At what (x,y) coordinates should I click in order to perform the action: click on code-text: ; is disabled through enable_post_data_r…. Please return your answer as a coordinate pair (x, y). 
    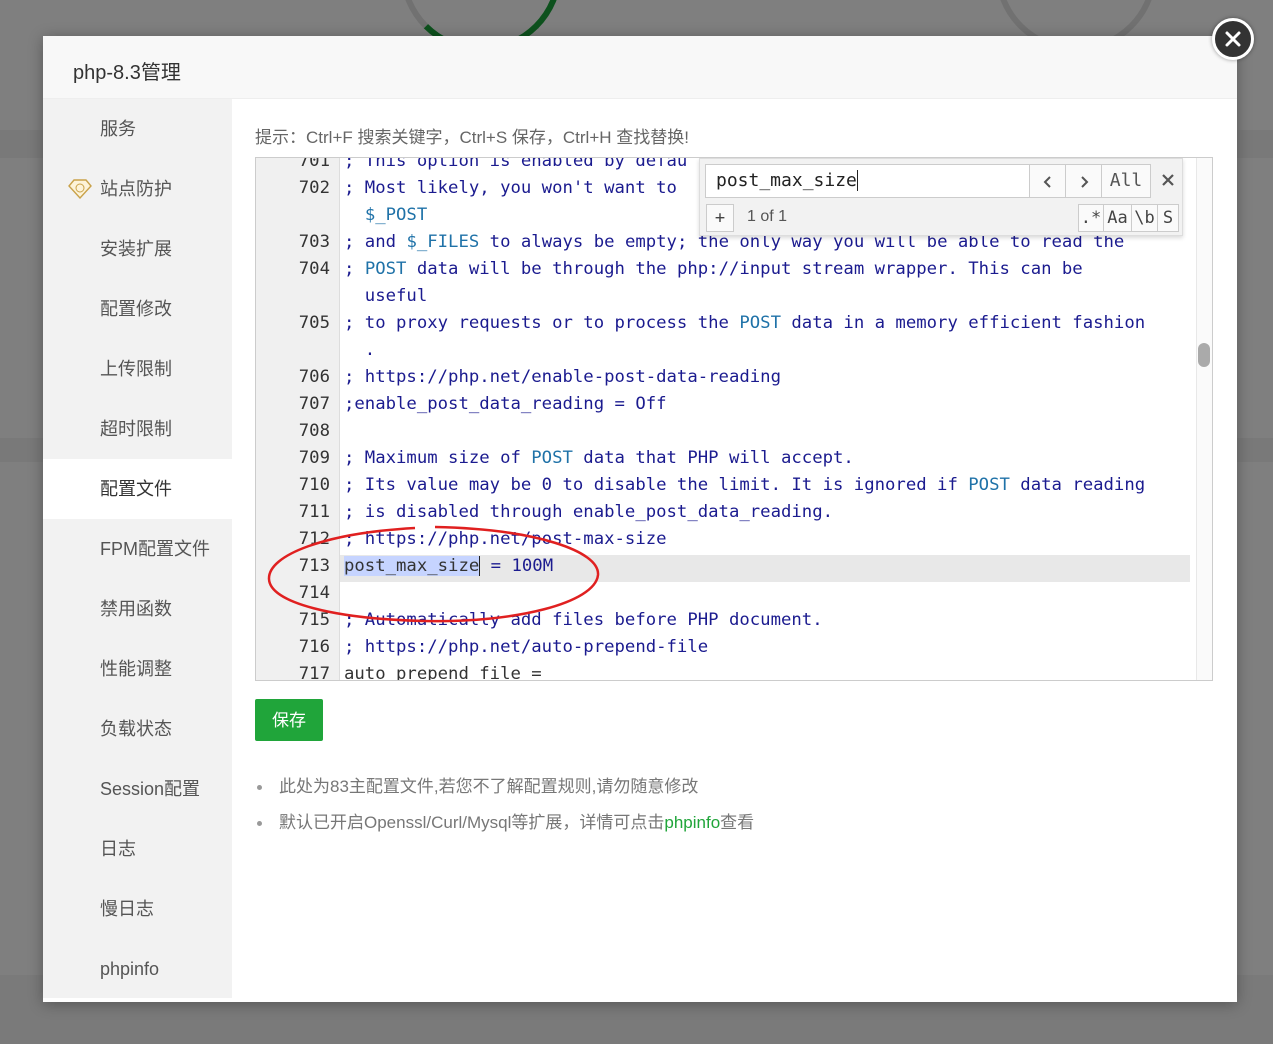
    Looking at the image, I should click on (588, 512).